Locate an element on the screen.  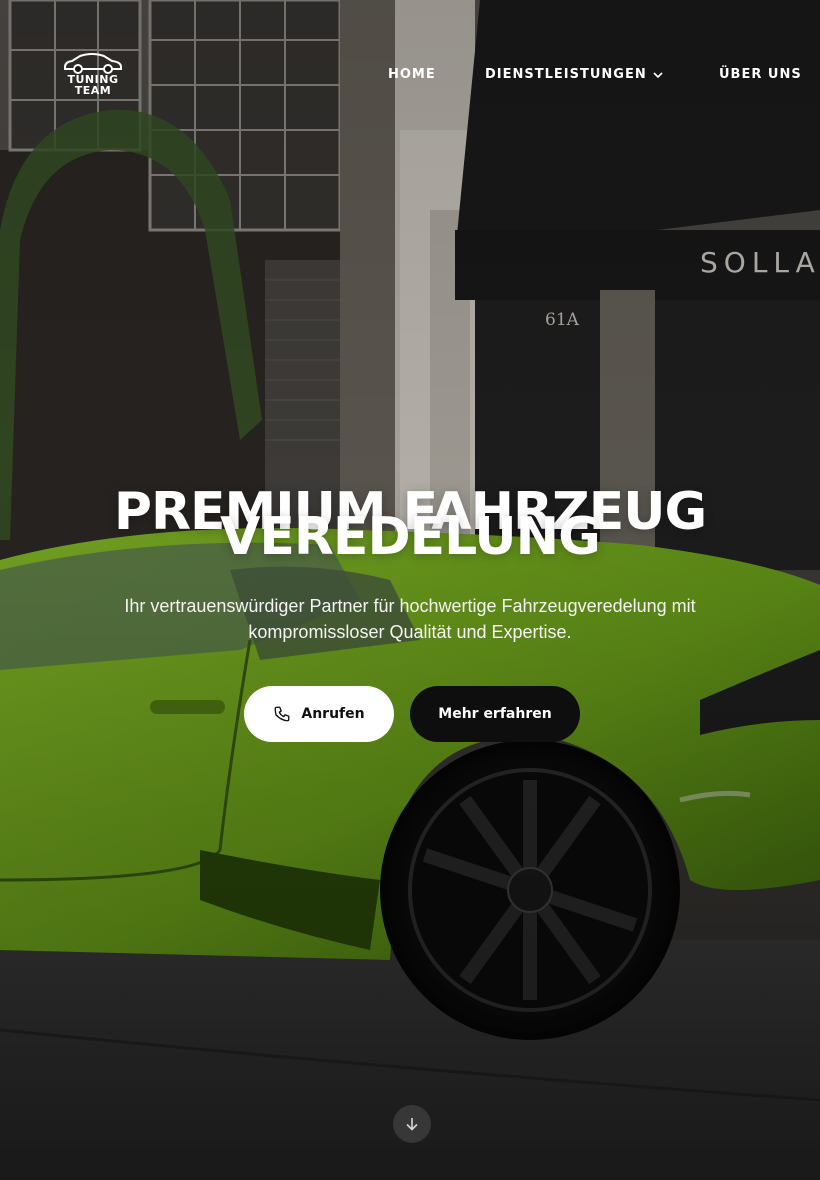
nav-item-about: ÜBER UNS is located at coordinates (760, 74).